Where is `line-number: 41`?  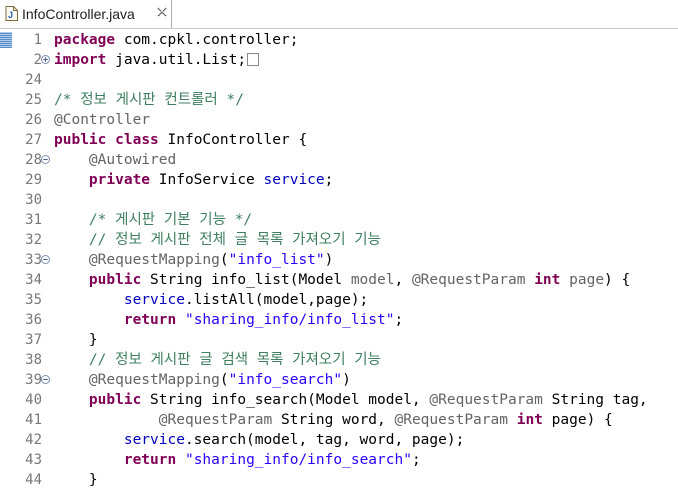
line-number: 41 is located at coordinates (33, 420).